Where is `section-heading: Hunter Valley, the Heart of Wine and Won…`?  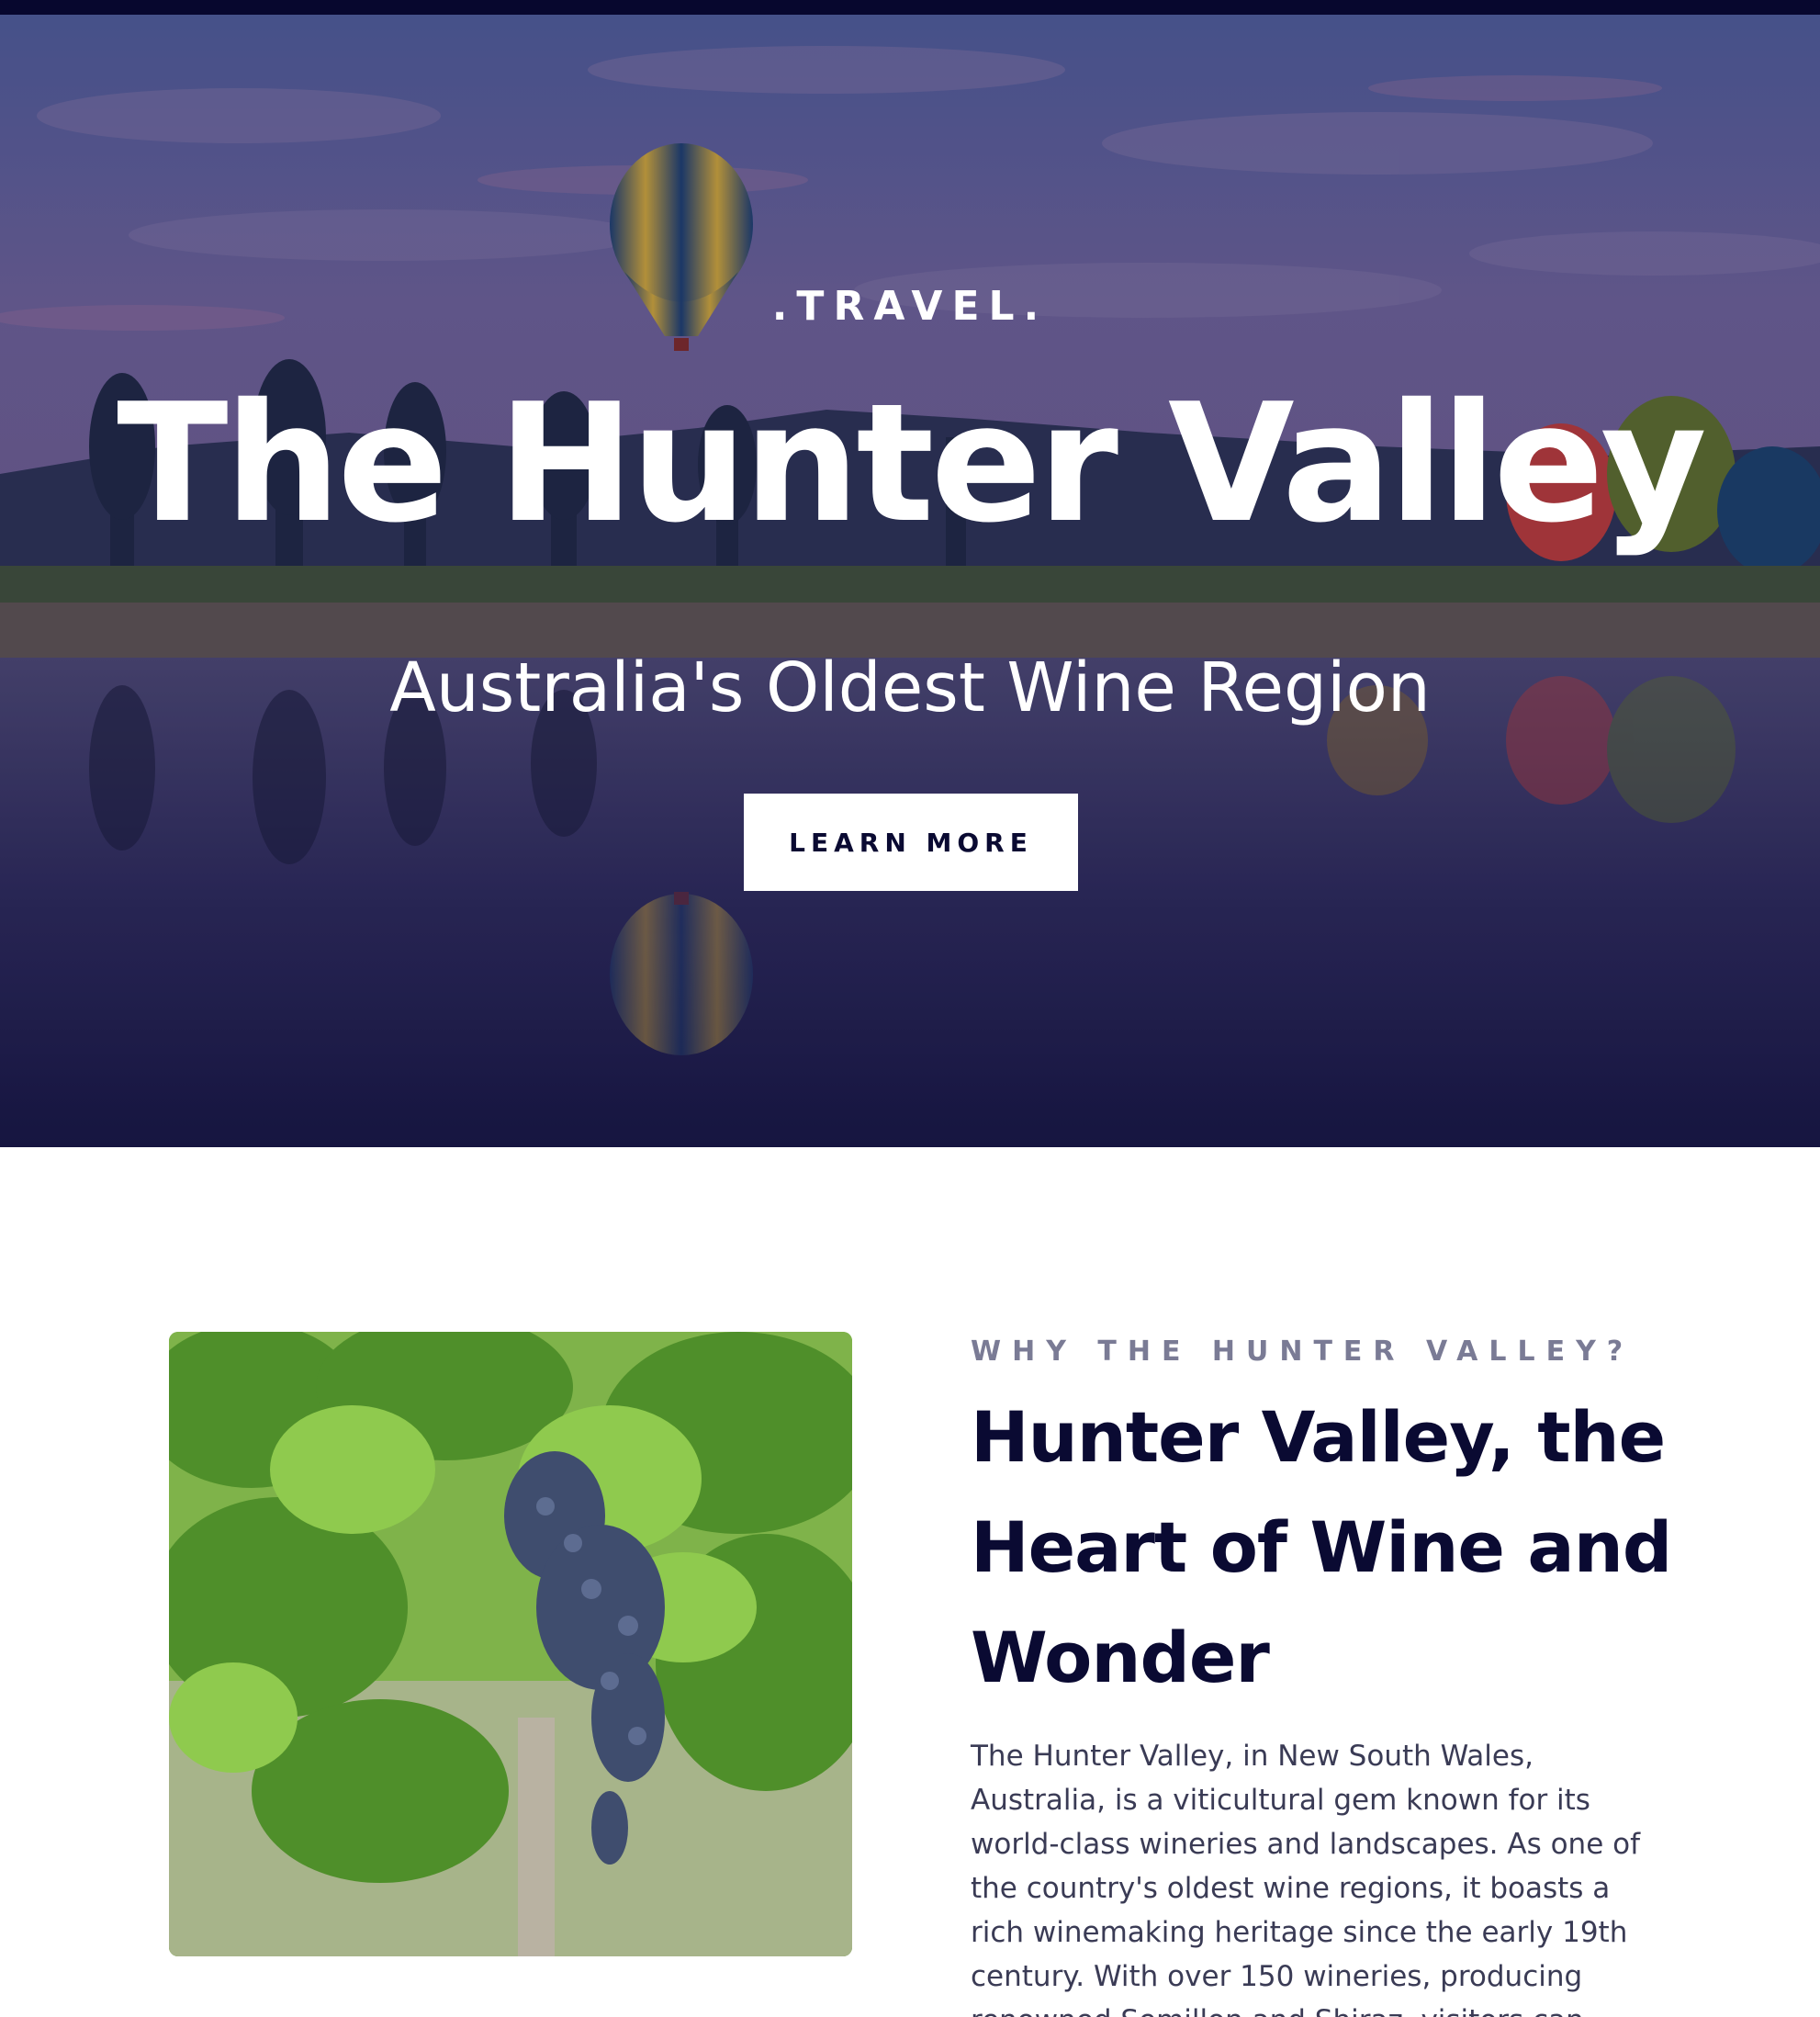 section-heading: Hunter Valley, the Heart of Wine and Won… is located at coordinates (1321, 1547).